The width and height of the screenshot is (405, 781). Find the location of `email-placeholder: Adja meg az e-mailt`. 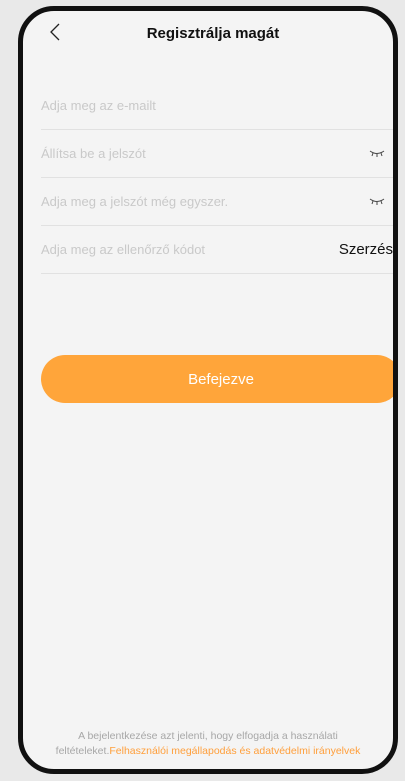

email-placeholder: Adja meg az e-mailt is located at coordinates (98, 105).